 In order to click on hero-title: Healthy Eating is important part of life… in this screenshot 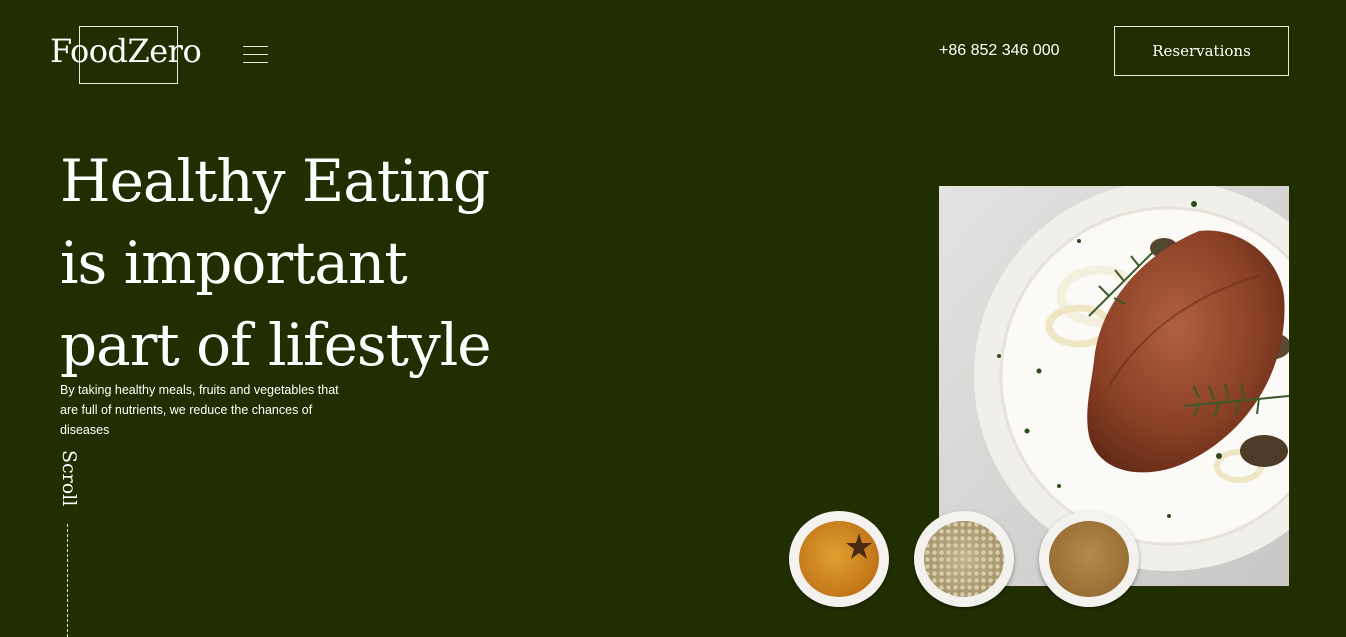, I will do `click(276, 263)`.